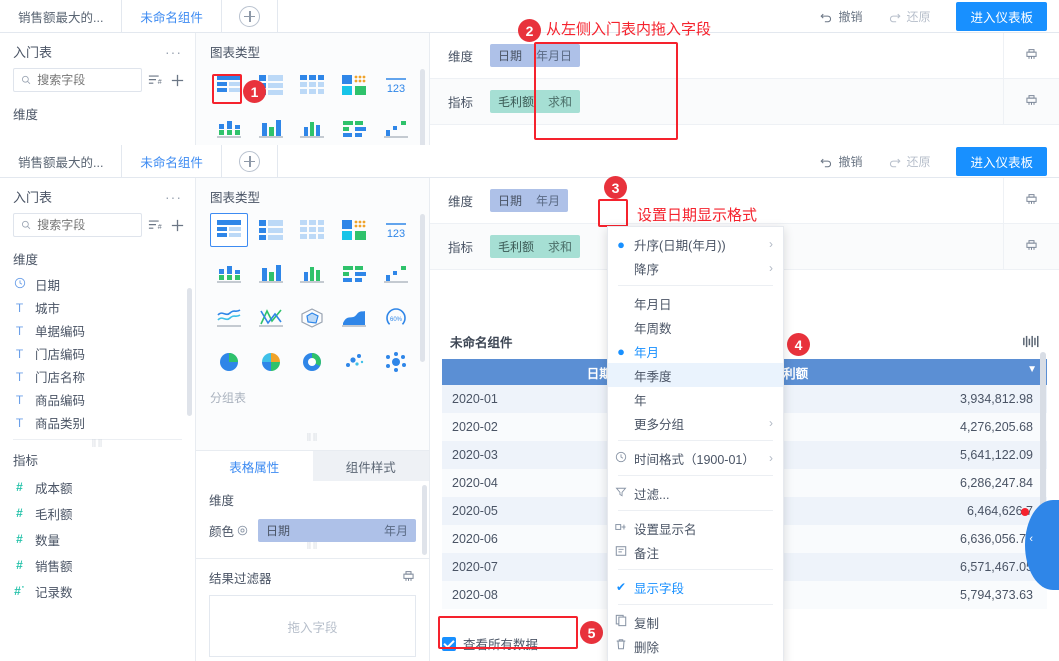 Image resolution: width=1059 pixels, height=661 pixels. I want to click on field-item-bill-code: T 单据编码, so click(97, 330).